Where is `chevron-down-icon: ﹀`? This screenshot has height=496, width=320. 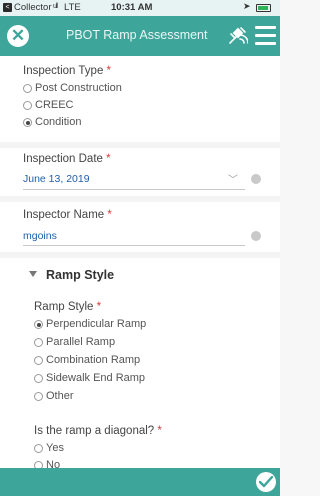 chevron-down-icon: ﹀ is located at coordinates (233, 178).